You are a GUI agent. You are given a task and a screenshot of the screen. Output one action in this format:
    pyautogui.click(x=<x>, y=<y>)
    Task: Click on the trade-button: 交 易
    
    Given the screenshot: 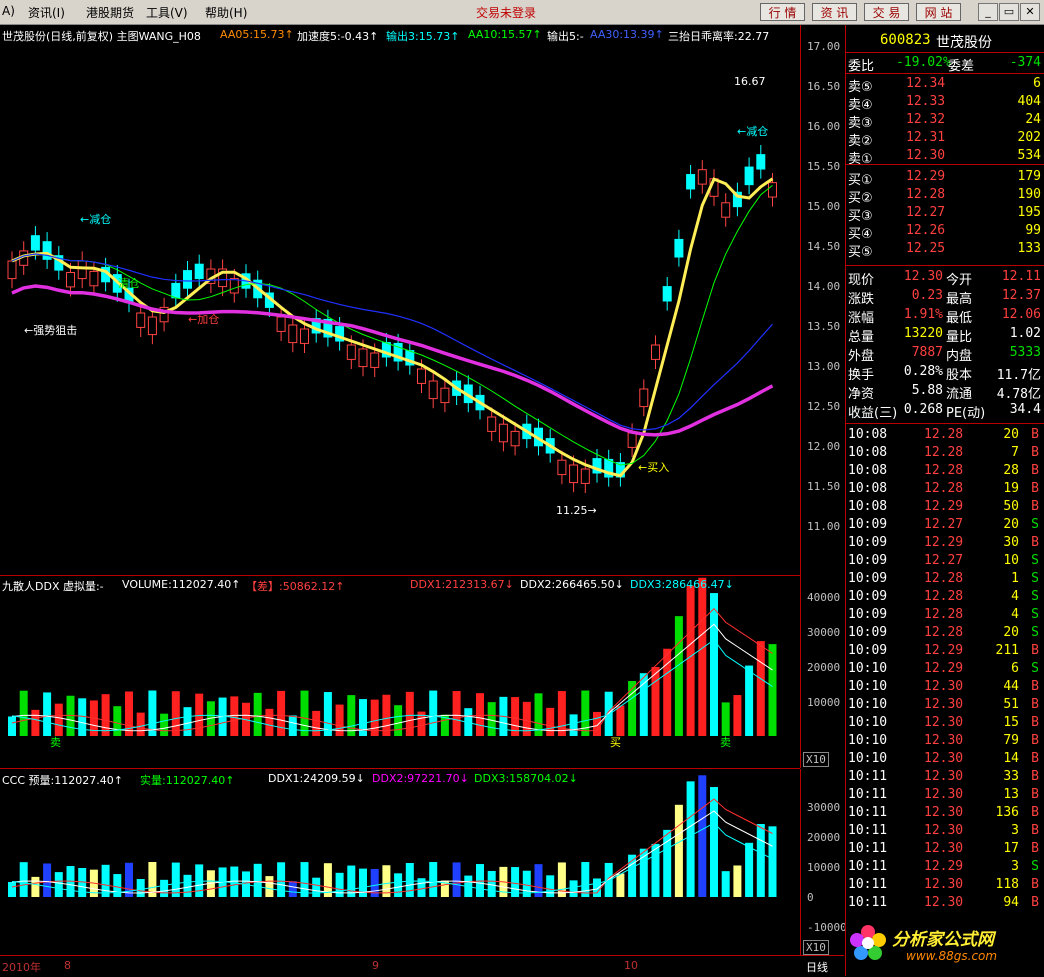 What is the action you would take?
    pyautogui.click(x=886, y=12)
    